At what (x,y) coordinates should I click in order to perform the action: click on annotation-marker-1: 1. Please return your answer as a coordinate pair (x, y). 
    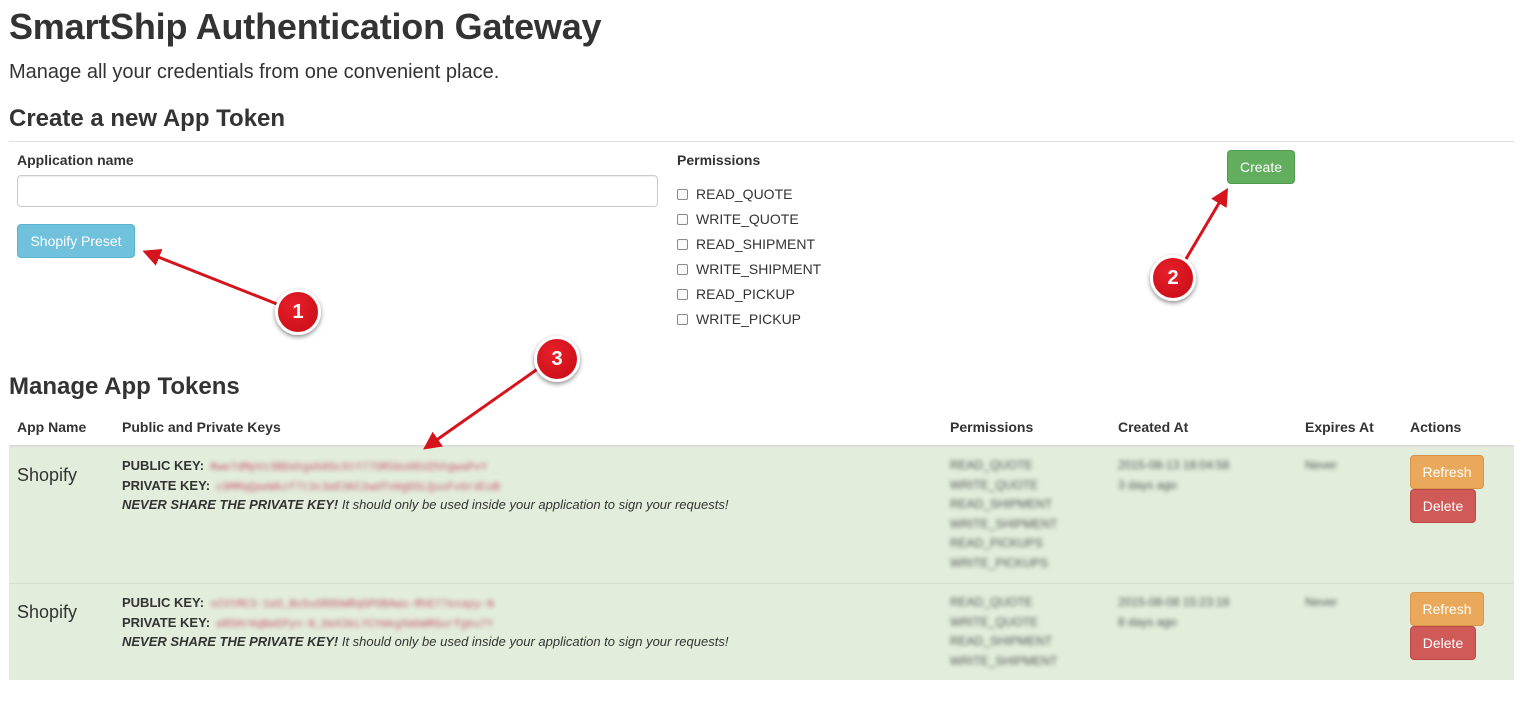
    Looking at the image, I should click on (298, 312).